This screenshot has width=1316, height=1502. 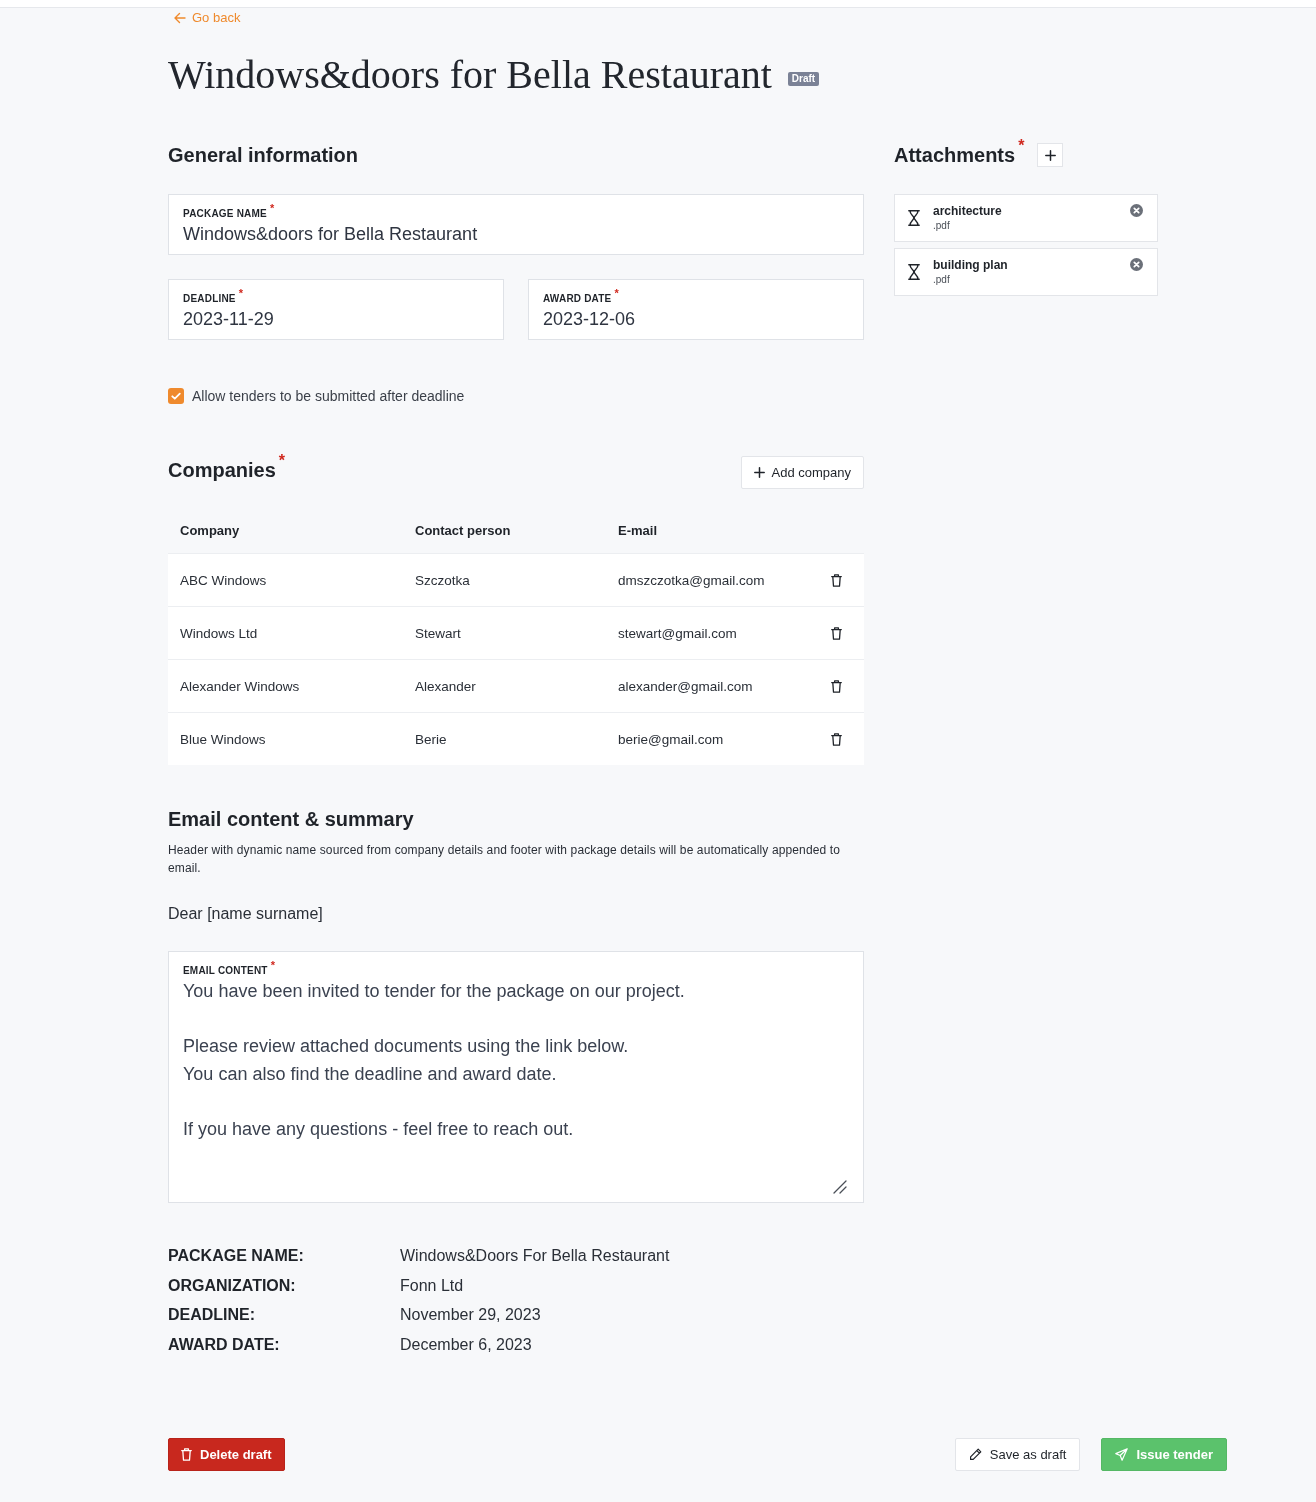 What do you see at coordinates (692, 580) in the screenshot?
I see `table-cell-text: dmszczotka@gmail.com` at bounding box center [692, 580].